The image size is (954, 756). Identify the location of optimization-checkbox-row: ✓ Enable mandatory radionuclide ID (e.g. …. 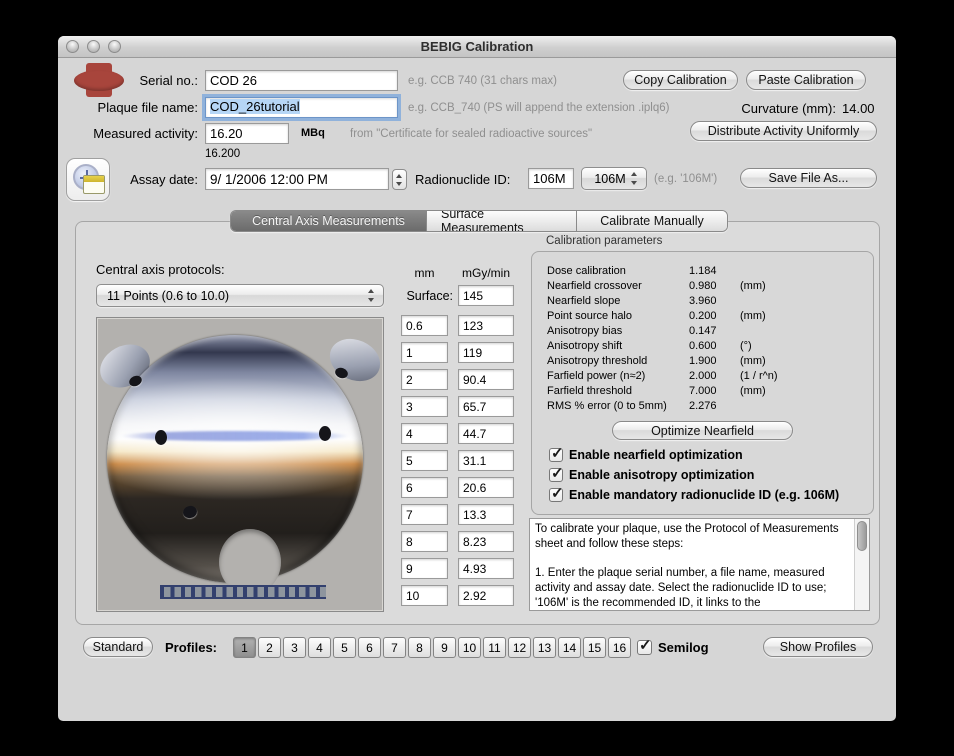
(694, 493).